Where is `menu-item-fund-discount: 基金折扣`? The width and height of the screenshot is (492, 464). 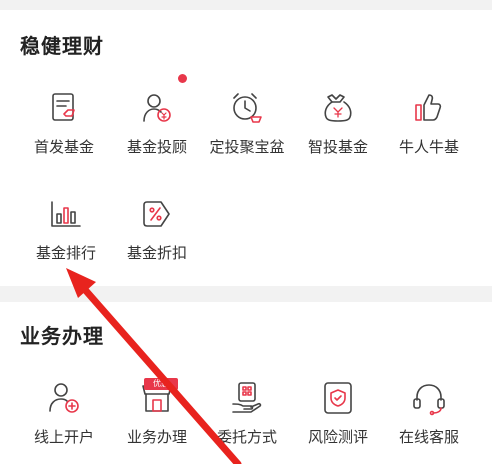
menu-item-fund-discount: 基金折扣 is located at coordinates (157, 238).